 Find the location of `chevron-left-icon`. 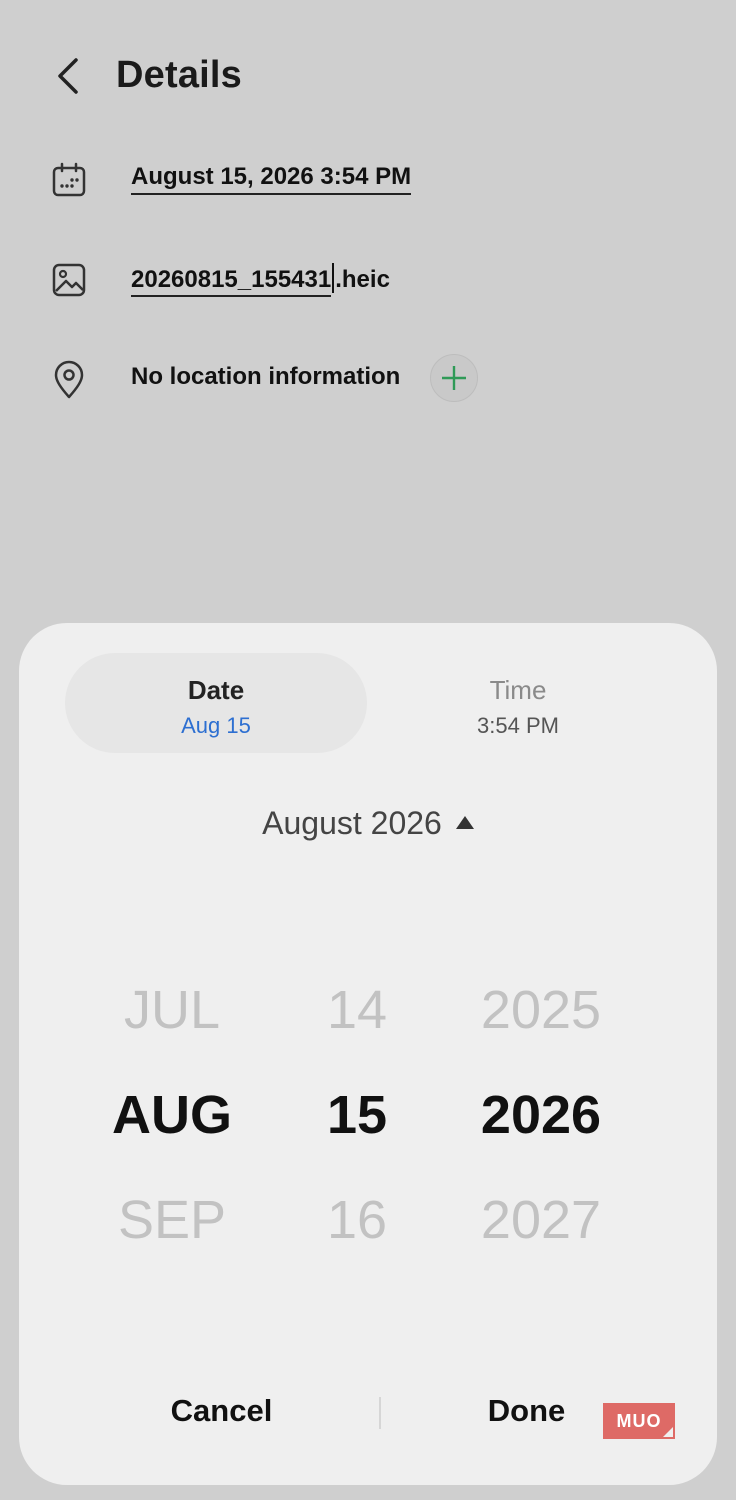

chevron-left-icon is located at coordinates (68, 76).